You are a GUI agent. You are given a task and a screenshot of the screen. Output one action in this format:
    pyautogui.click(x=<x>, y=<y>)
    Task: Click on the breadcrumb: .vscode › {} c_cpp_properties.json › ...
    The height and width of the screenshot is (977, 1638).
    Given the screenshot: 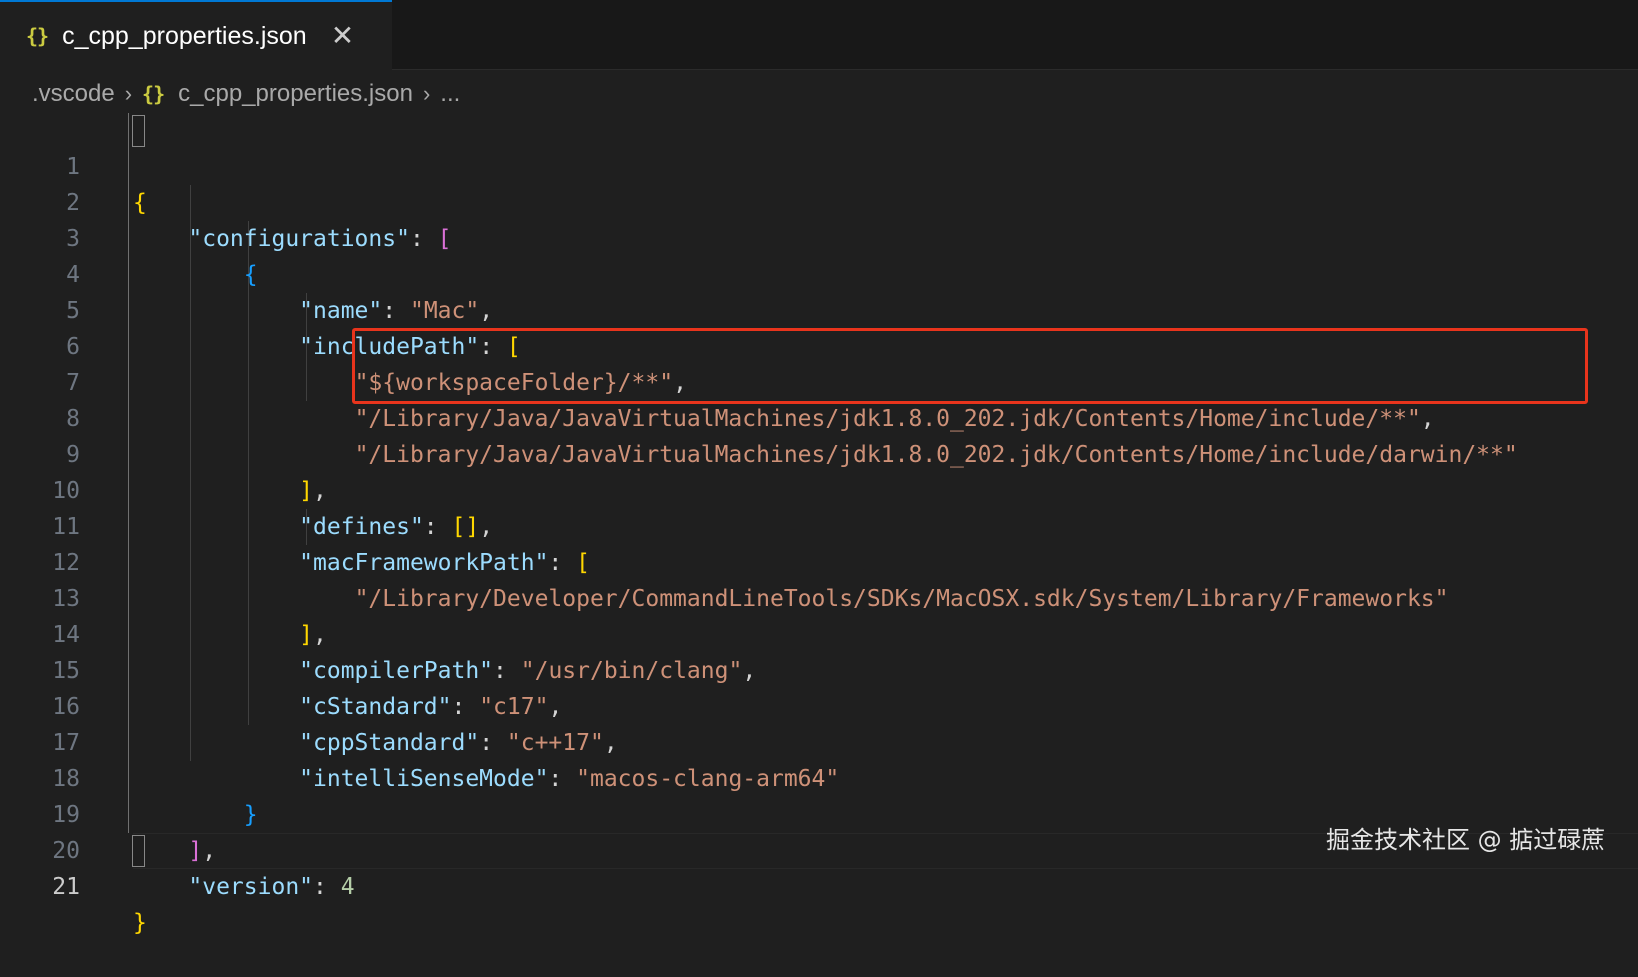 What is the action you would take?
    pyautogui.click(x=246, y=94)
    